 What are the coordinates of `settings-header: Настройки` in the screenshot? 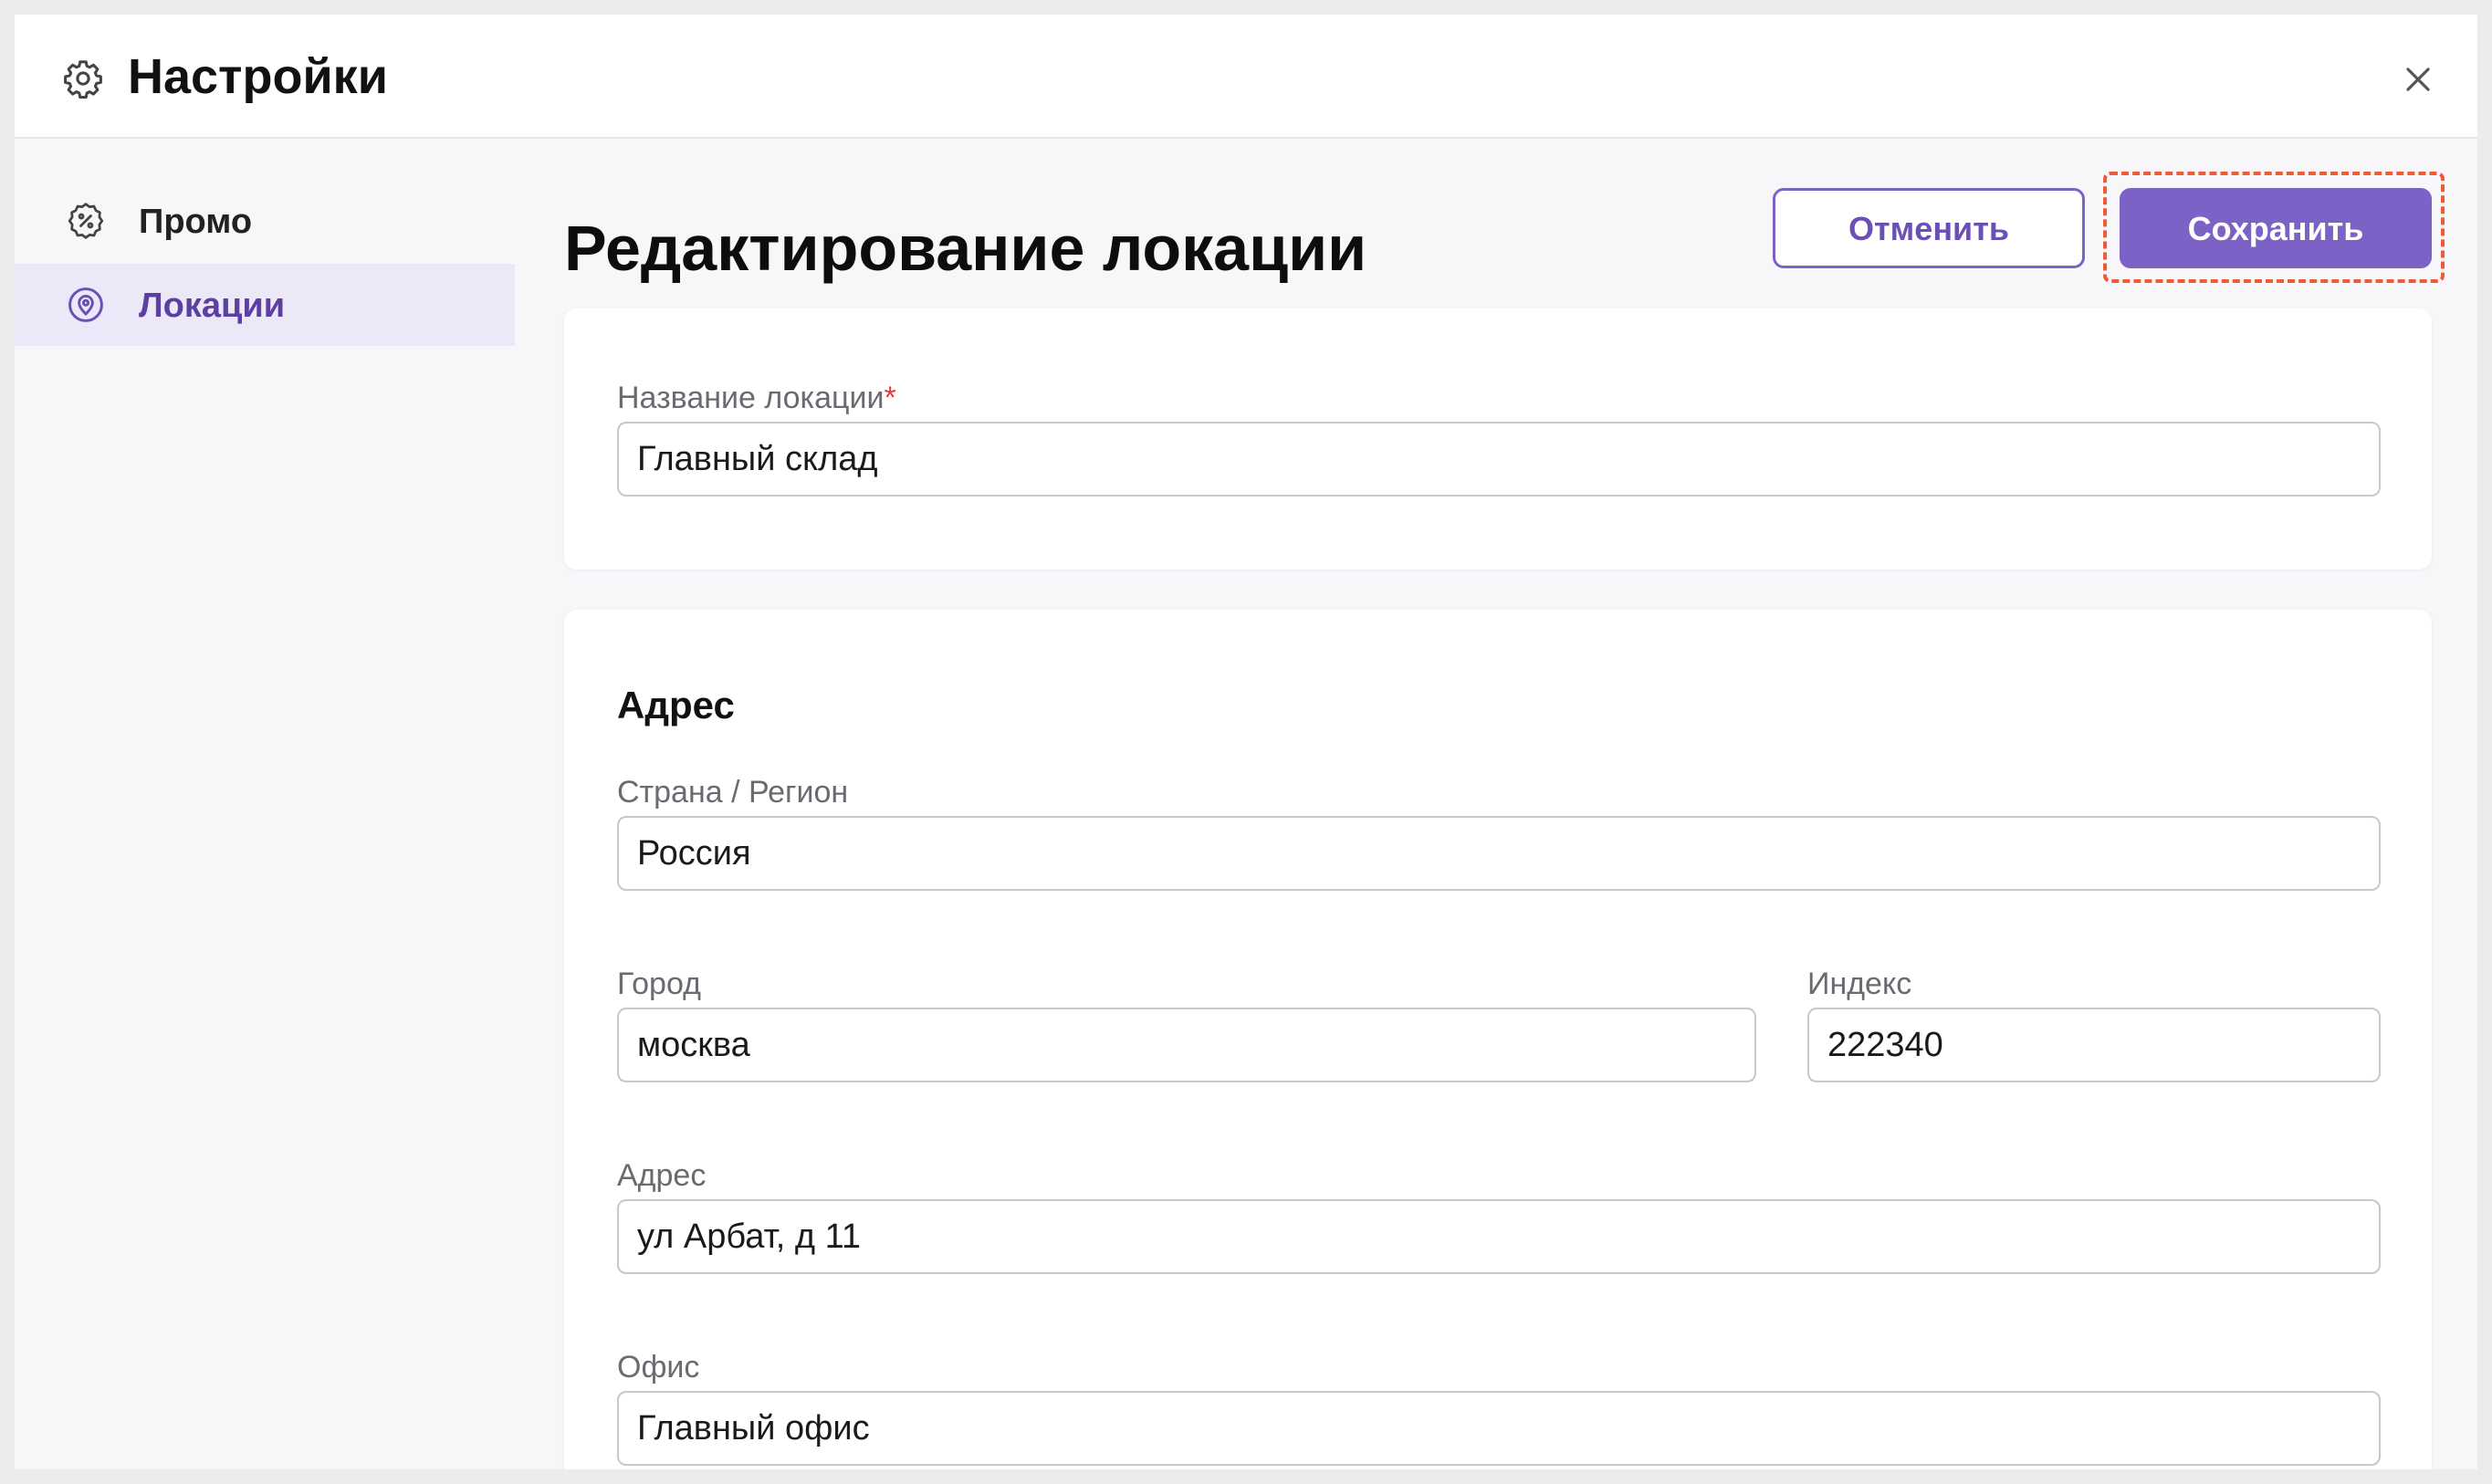 It's located at (1246, 77).